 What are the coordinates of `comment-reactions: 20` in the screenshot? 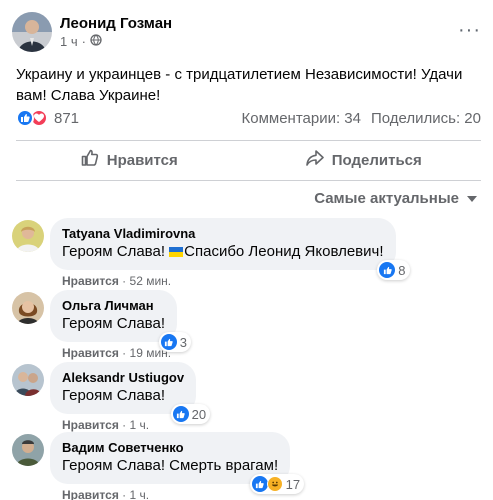 It's located at (190, 414).